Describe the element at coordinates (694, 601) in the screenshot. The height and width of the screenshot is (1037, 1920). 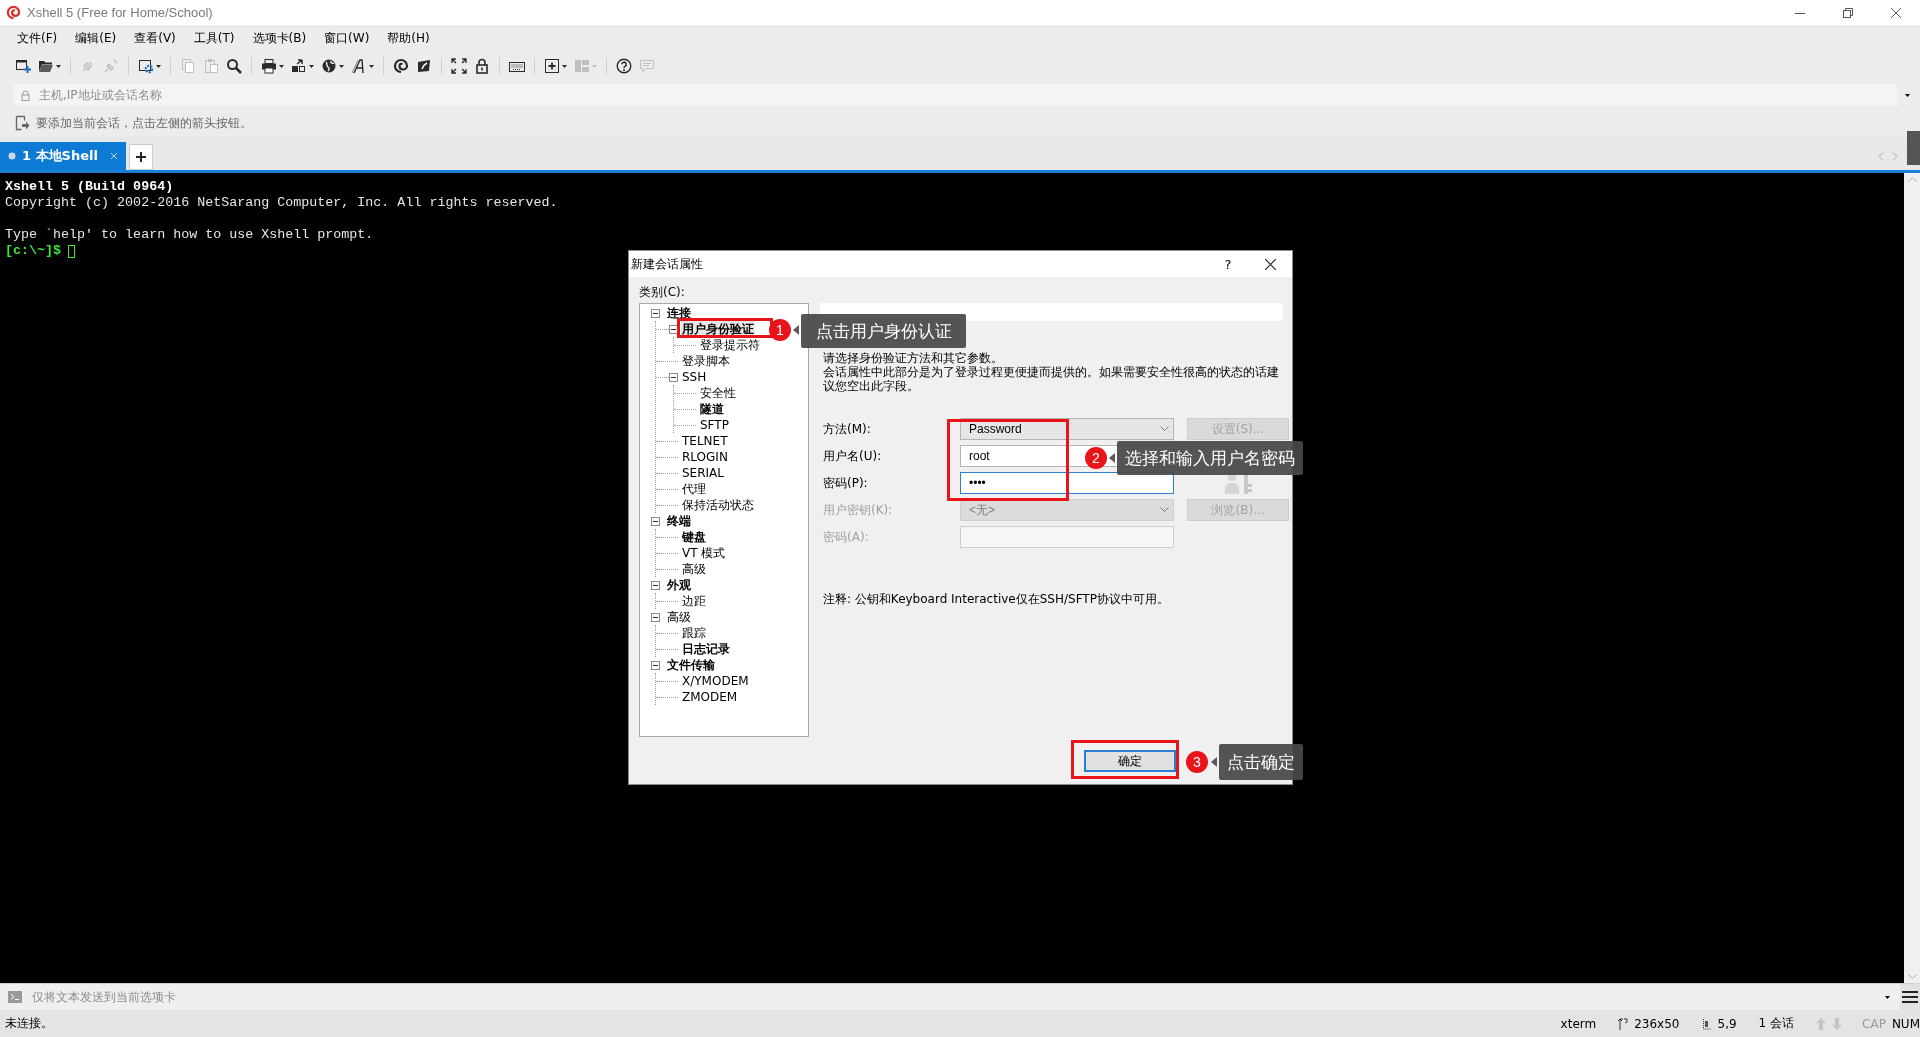
I see `tree-item: 边距` at that location.